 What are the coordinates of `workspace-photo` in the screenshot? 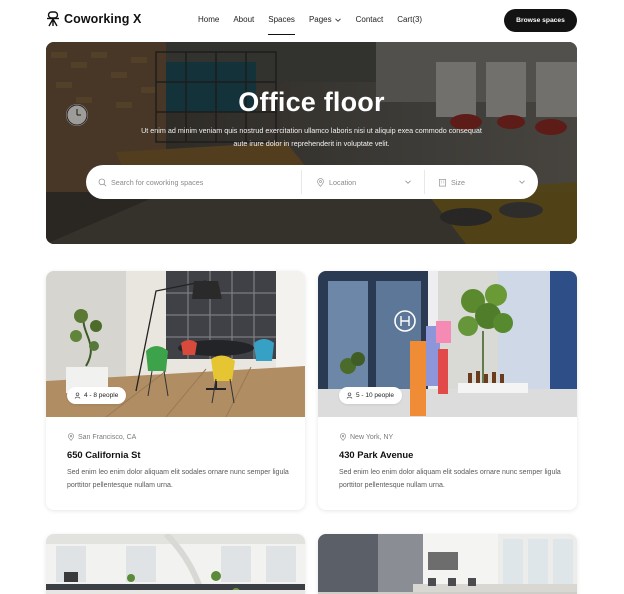 It's located at (447, 564).